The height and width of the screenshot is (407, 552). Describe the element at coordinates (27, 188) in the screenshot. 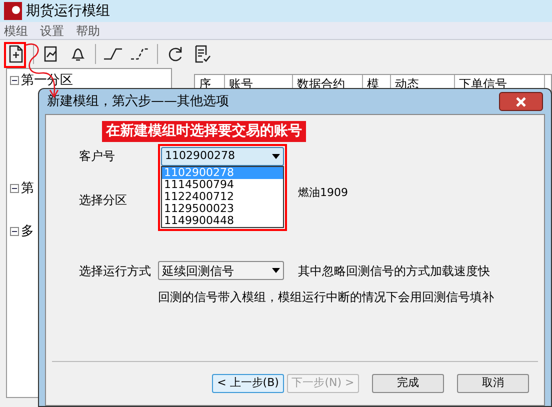

I see `tree-item: 第` at that location.